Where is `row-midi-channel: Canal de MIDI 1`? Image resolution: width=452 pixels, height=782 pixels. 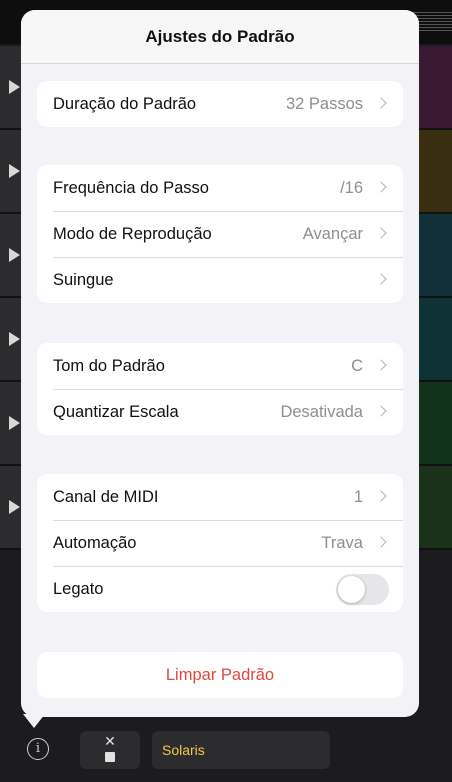 row-midi-channel: Canal de MIDI 1 is located at coordinates (220, 497).